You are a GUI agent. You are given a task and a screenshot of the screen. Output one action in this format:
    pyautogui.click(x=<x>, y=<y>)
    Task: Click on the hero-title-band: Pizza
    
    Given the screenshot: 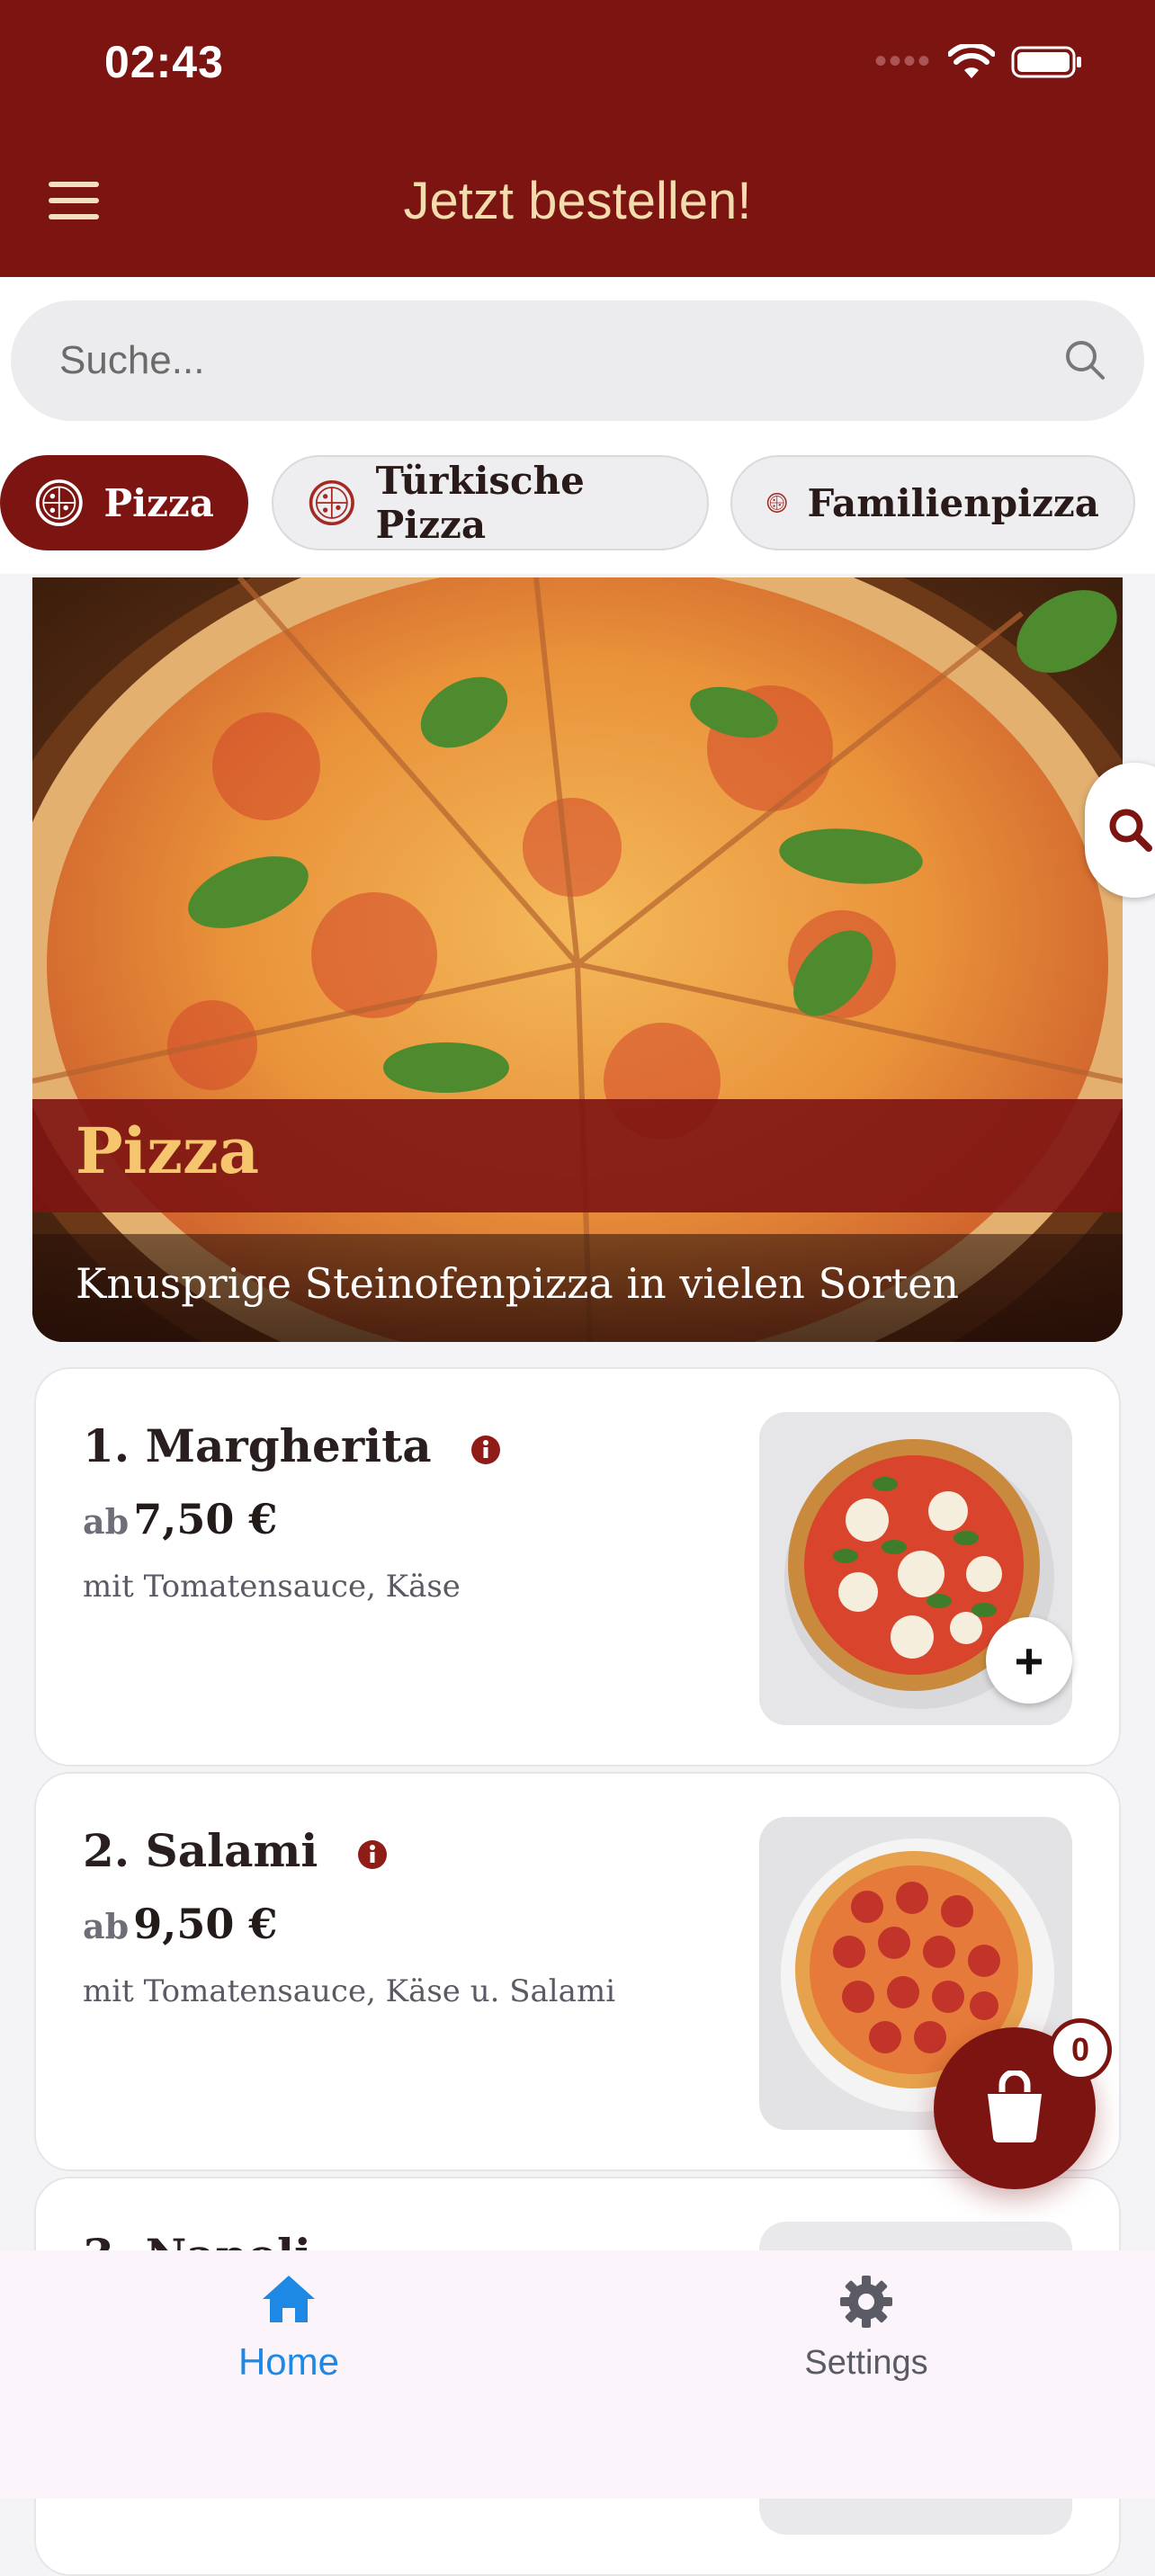 What is the action you would take?
    pyautogui.click(x=577, y=1155)
    